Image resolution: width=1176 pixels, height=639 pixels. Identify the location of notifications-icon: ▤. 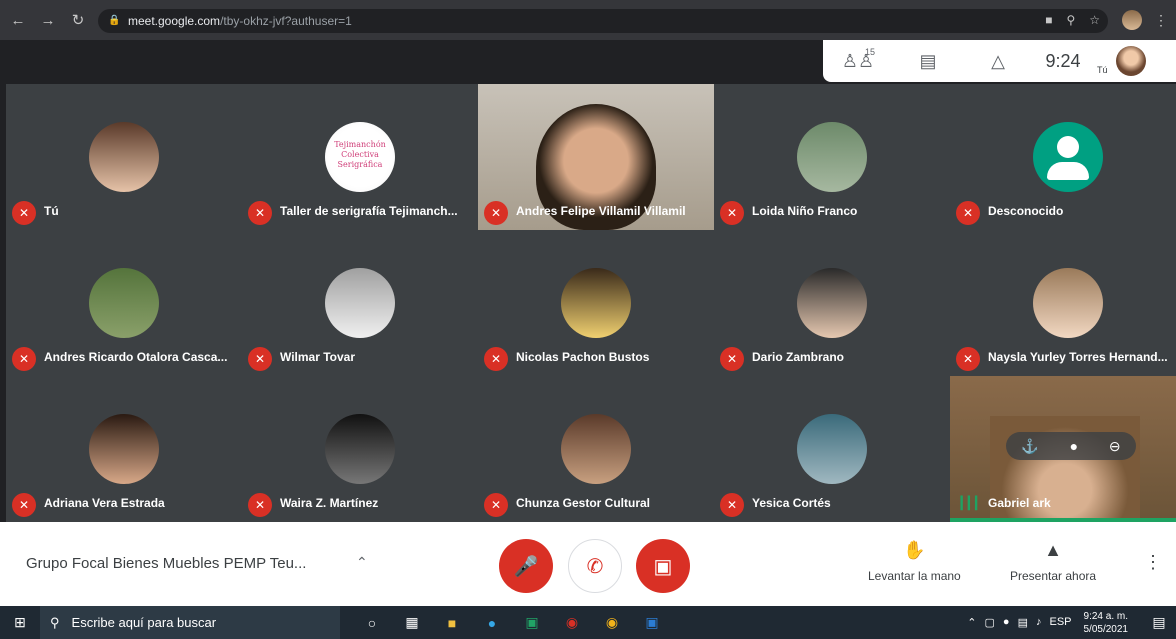
(1159, 622).